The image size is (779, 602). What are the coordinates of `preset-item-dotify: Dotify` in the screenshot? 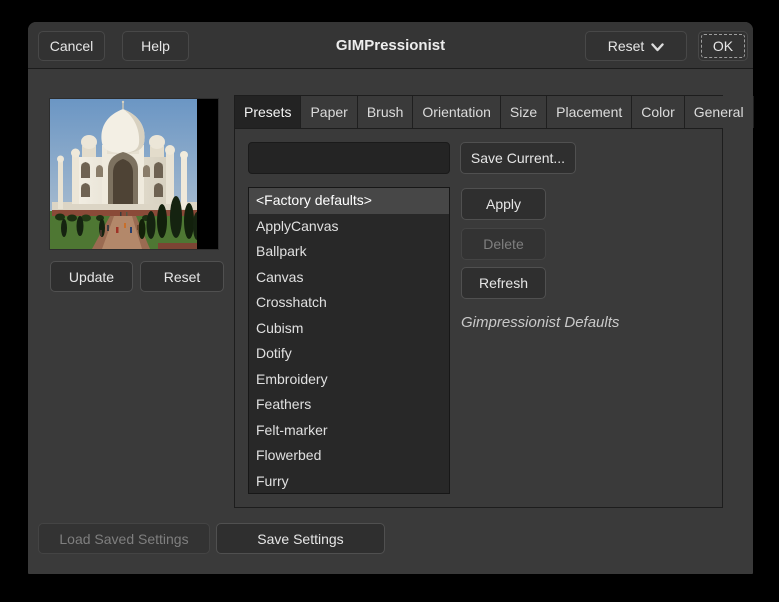 It's located at (349, 354).